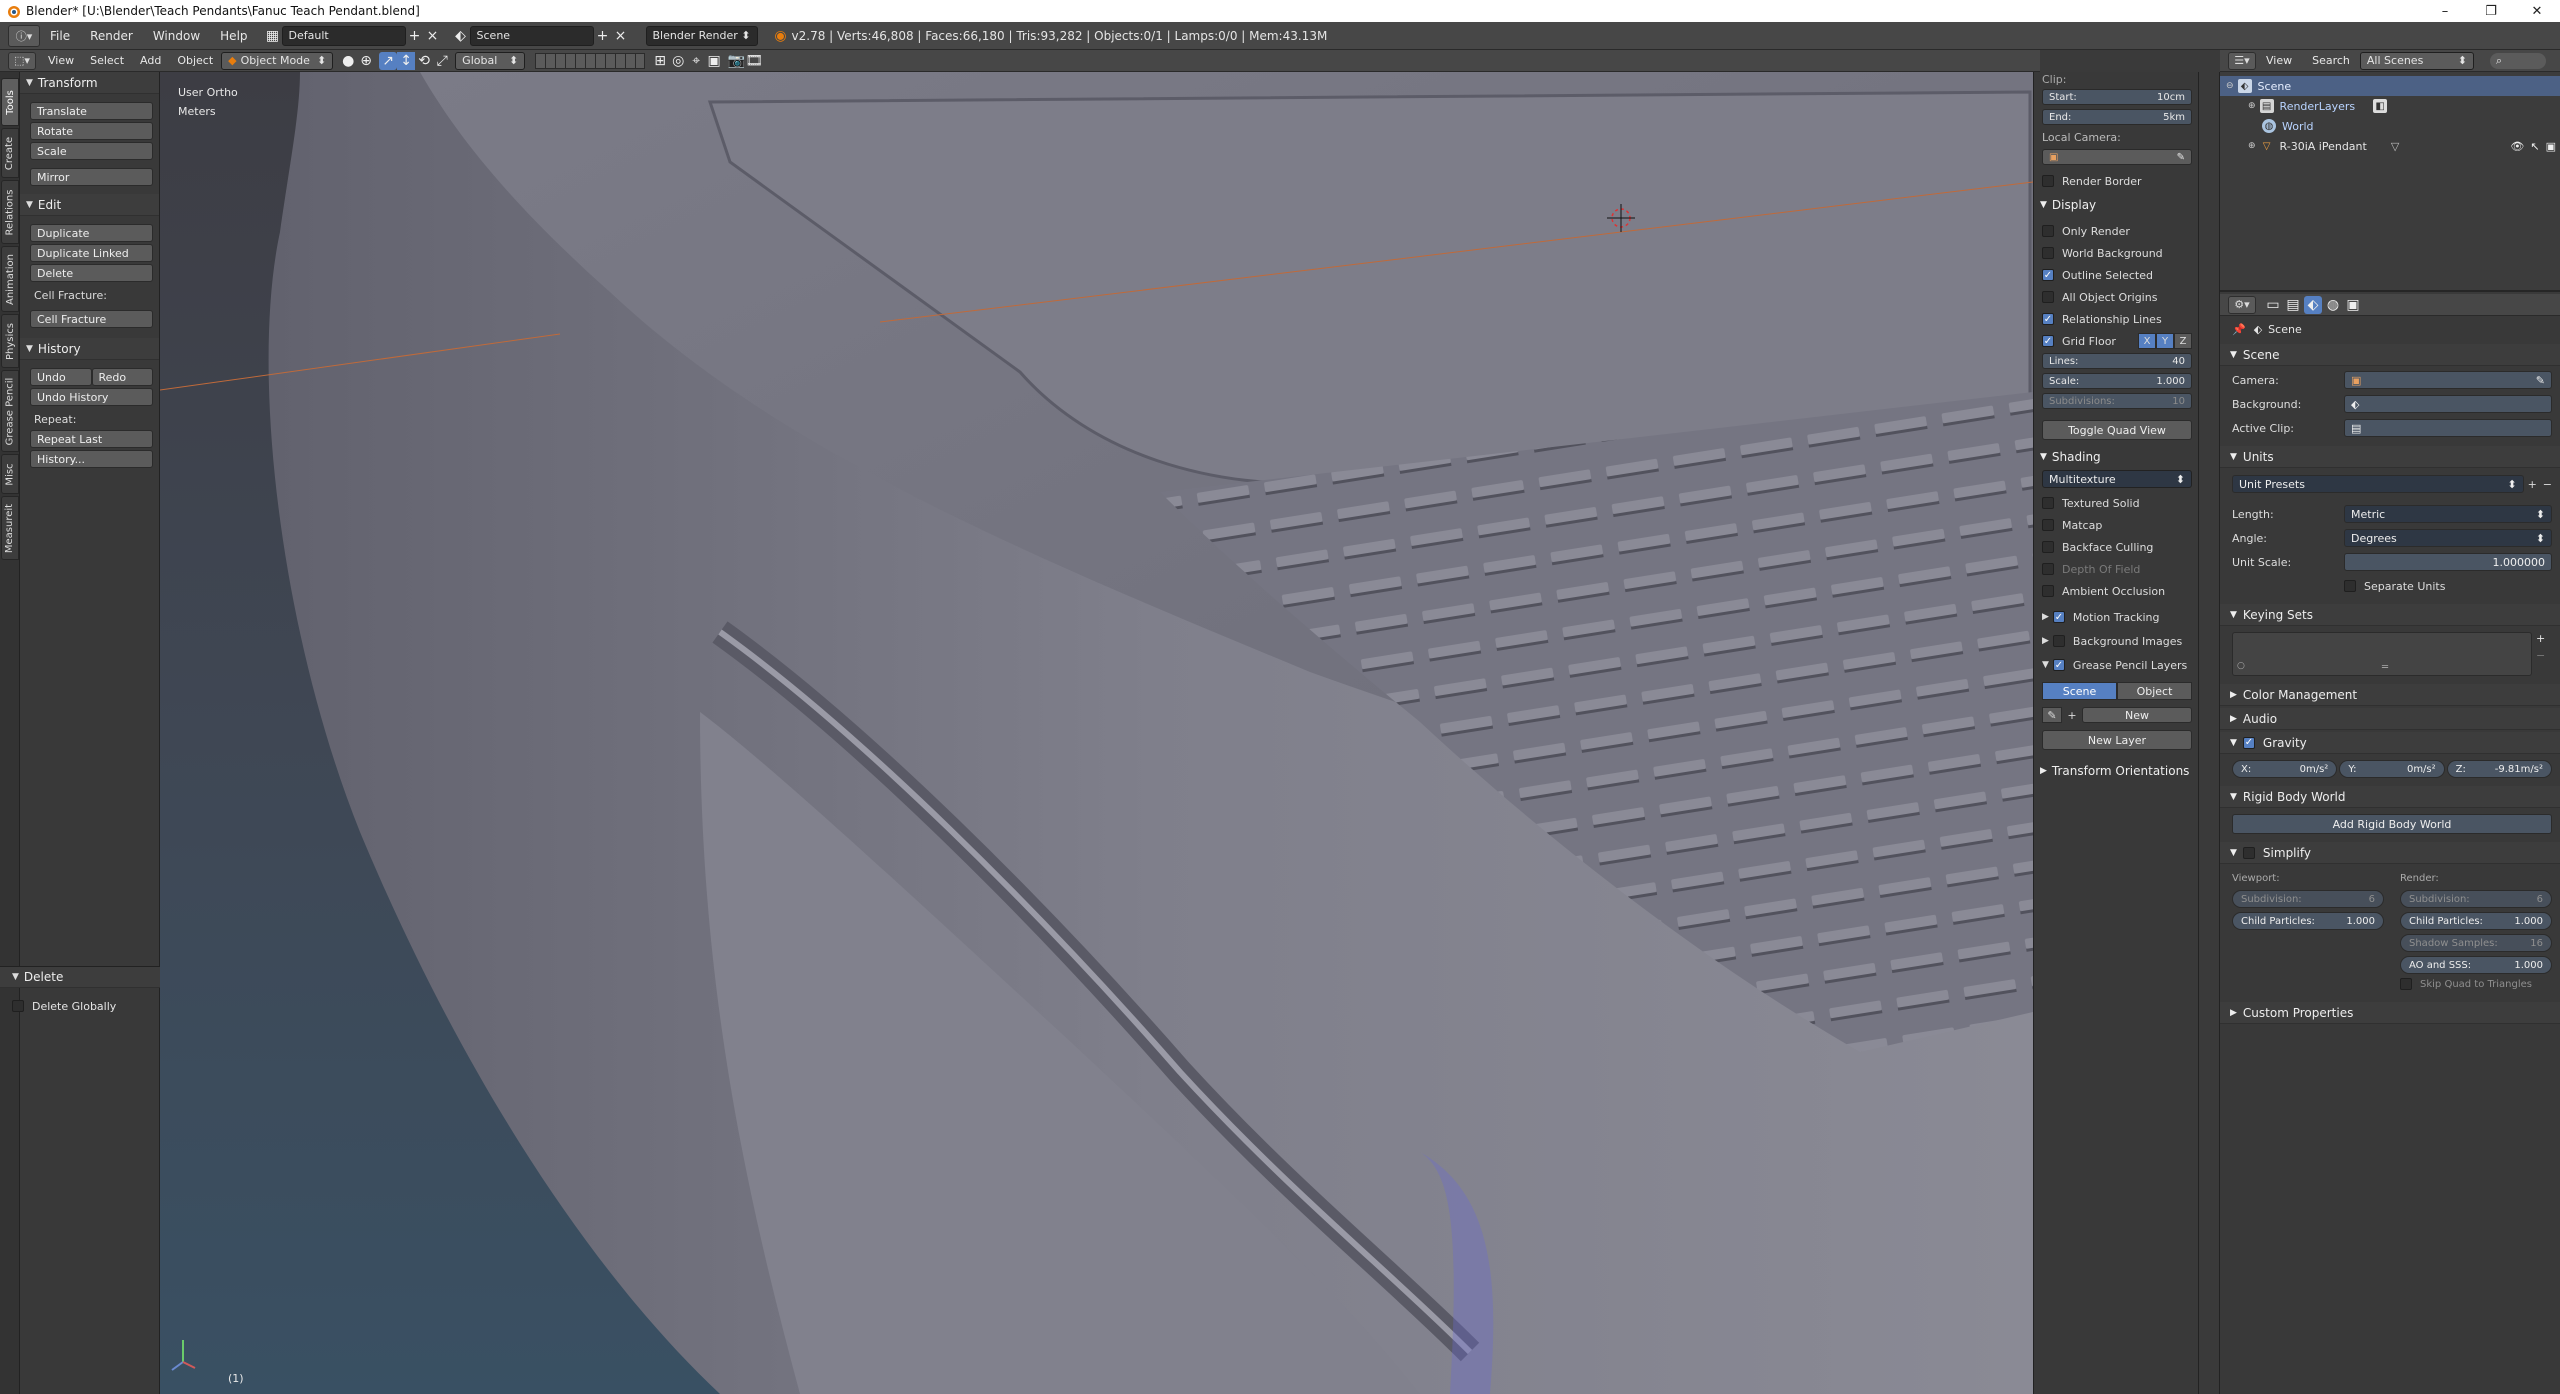  I want to click on gravity-z-field: Z: -9.81m/s², so click(2499, 769).